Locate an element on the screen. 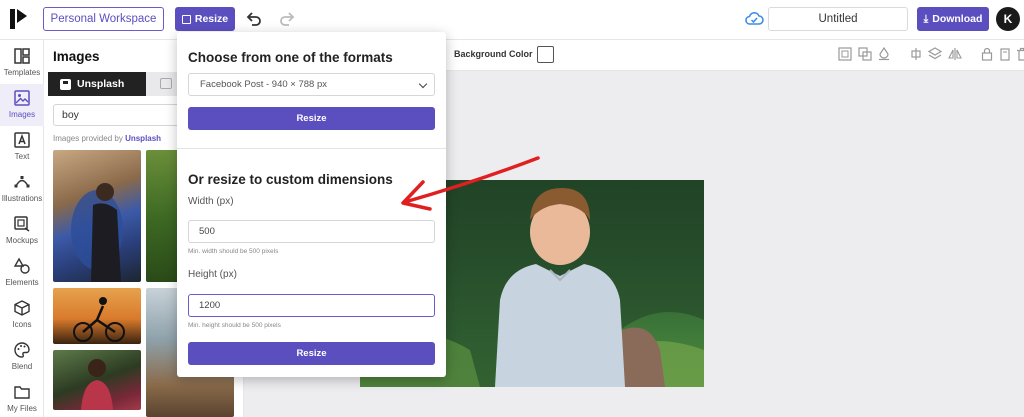 The width and height of the screenshot is (1024, 417). sidebar-item-images: Images is located at coordinates (22, 105).